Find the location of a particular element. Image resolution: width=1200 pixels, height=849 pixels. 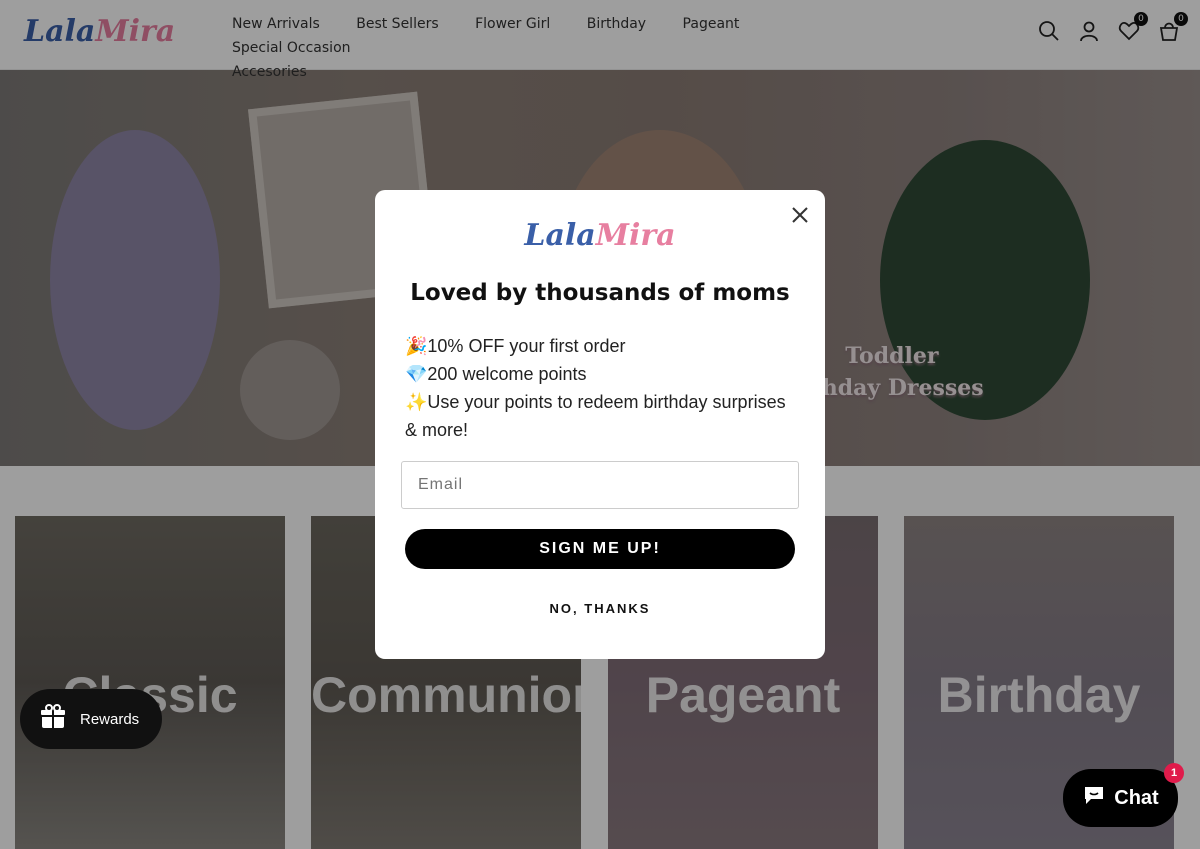

chat-unread-badge: 1 is located at coordinates (1174, 773).